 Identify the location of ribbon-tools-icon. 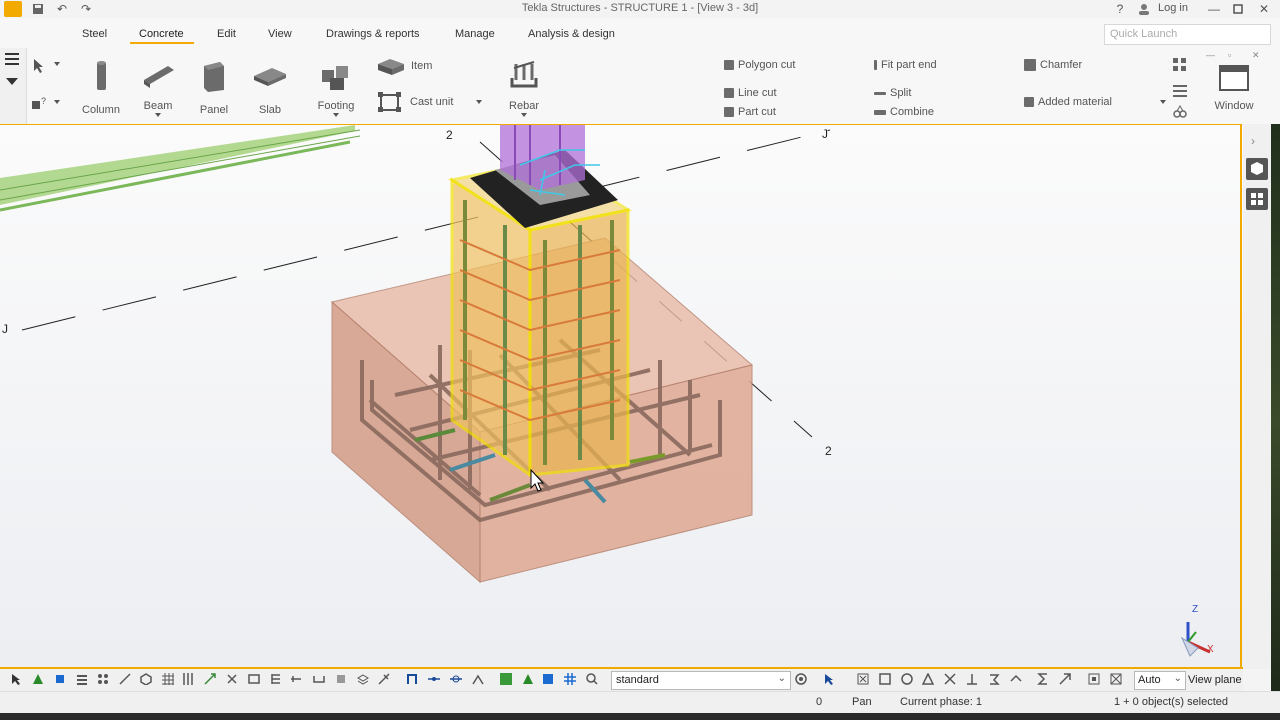
(1180, 111).